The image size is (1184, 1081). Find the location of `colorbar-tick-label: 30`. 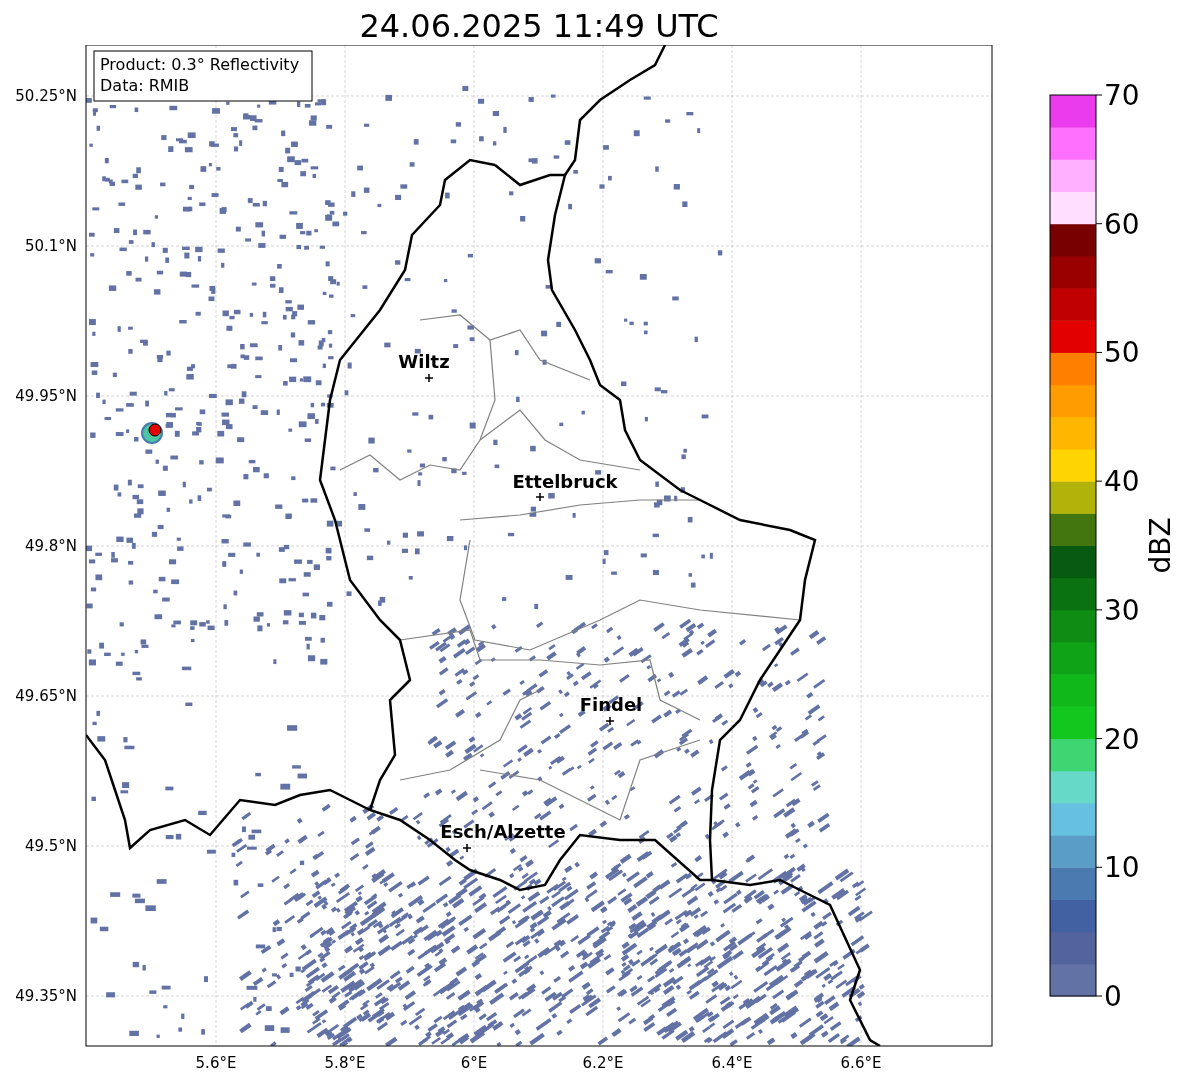

colorbar-tick-label: 30 is located at coordinates (1122, 610).